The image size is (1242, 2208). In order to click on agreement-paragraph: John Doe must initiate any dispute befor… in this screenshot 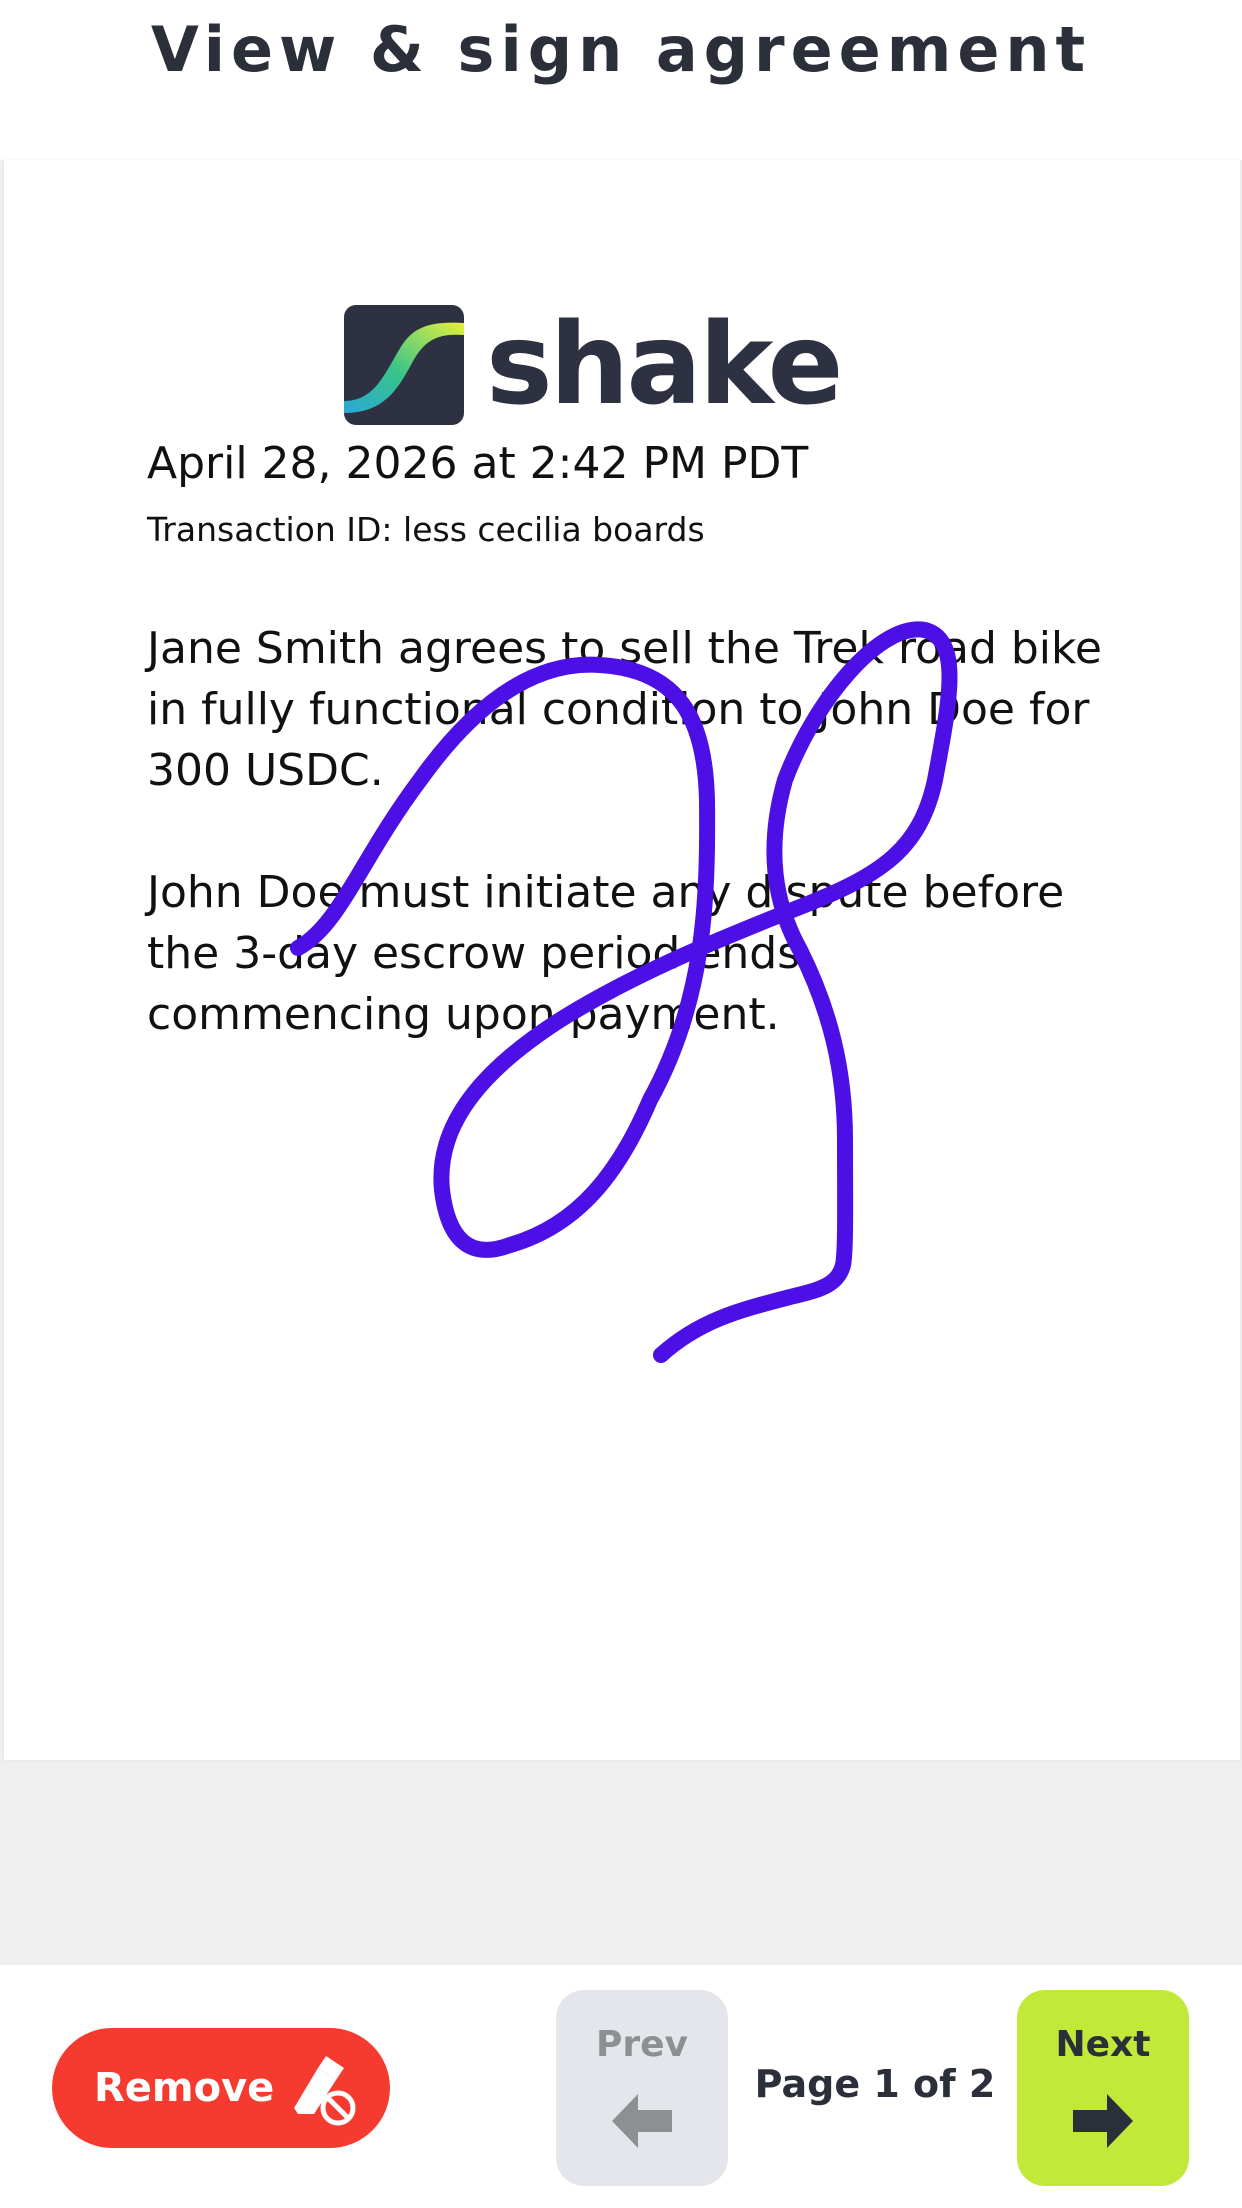, I will do `click(606, 953)`.